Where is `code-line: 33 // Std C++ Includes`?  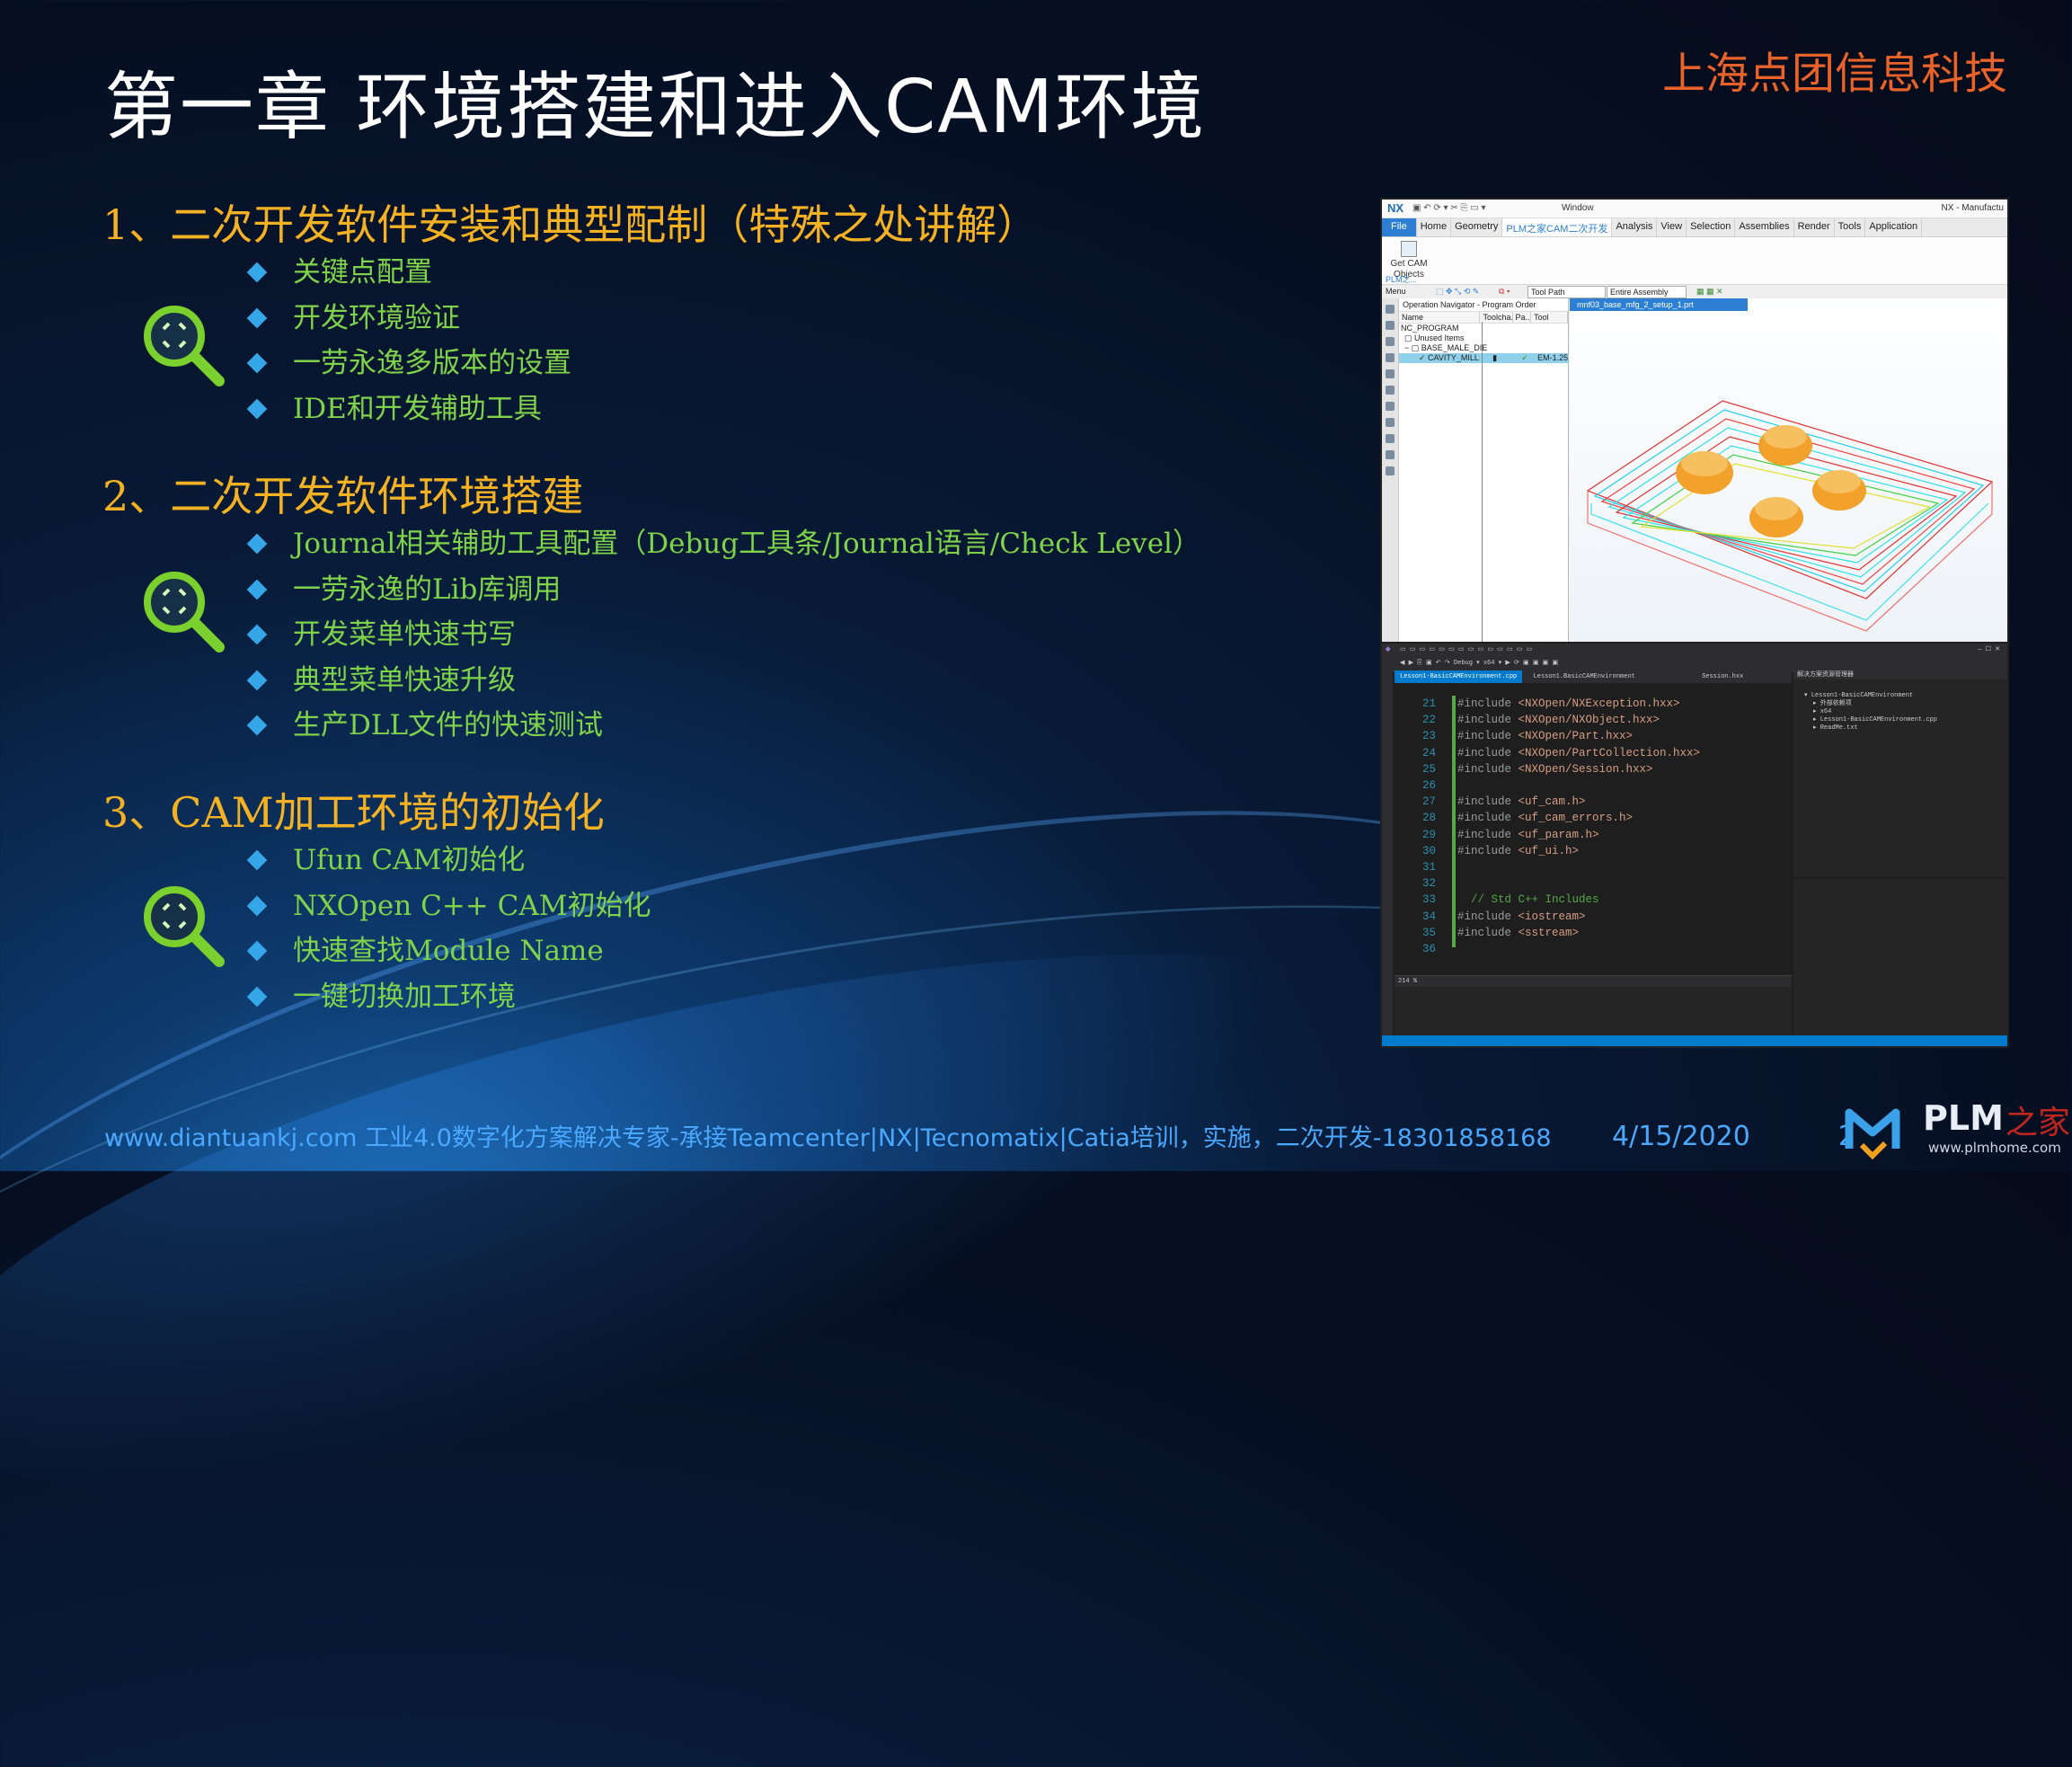
code-line: 33 // Std C++ Includes is located at coordinates (1593, 900).